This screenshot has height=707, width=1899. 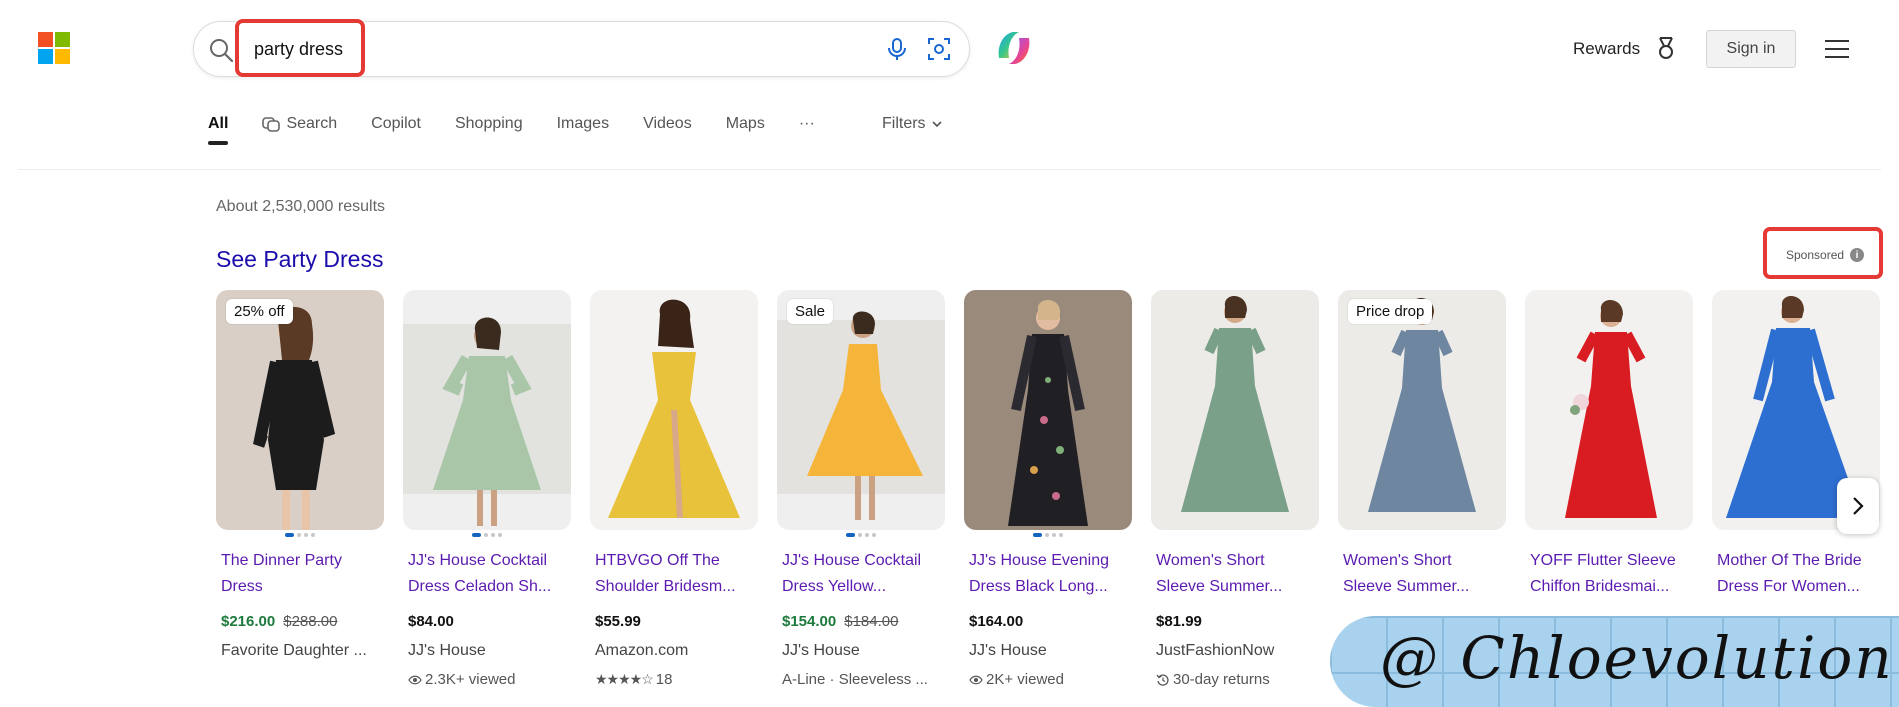 I want to click on slate-blue-dress-image, so click(x=1422, y=410).